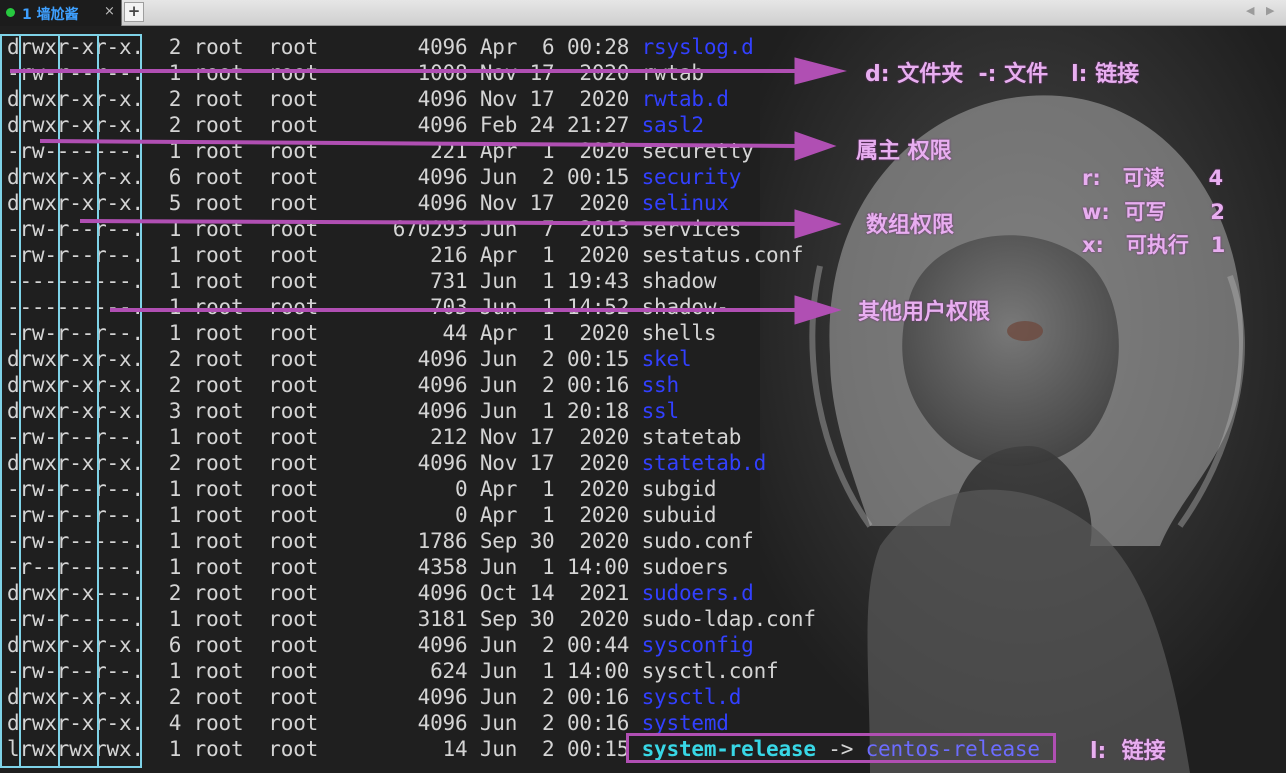 This screenshot has width=1286, height=773. What do you see at coordinates (818, 224) in the screenshot?
I see `group-arrow-head` at bounding box center [818, 224].